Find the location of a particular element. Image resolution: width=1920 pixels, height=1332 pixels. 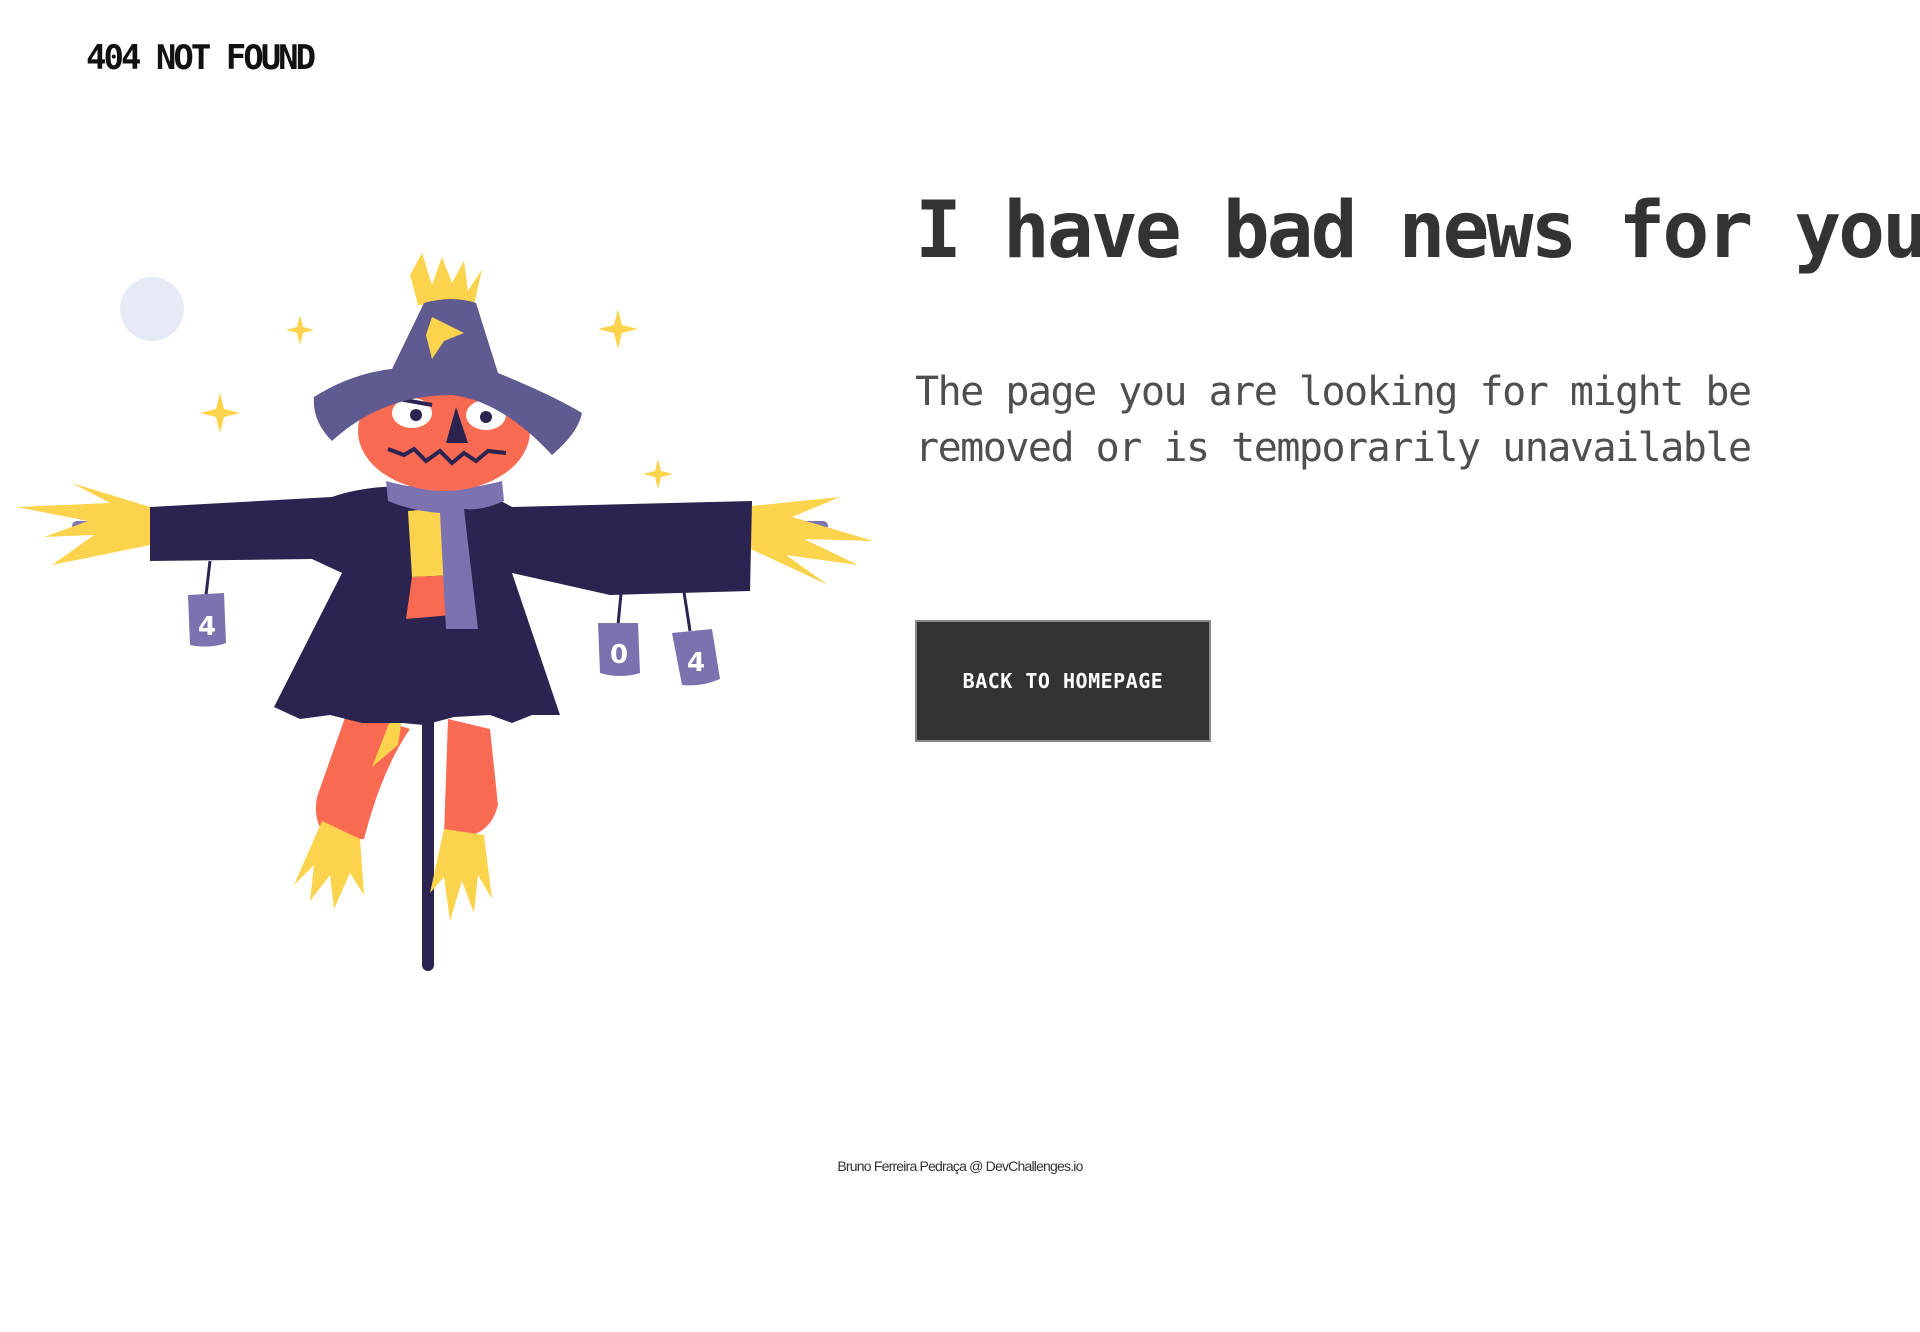

hat-straw is located at coordinates (446, 279).